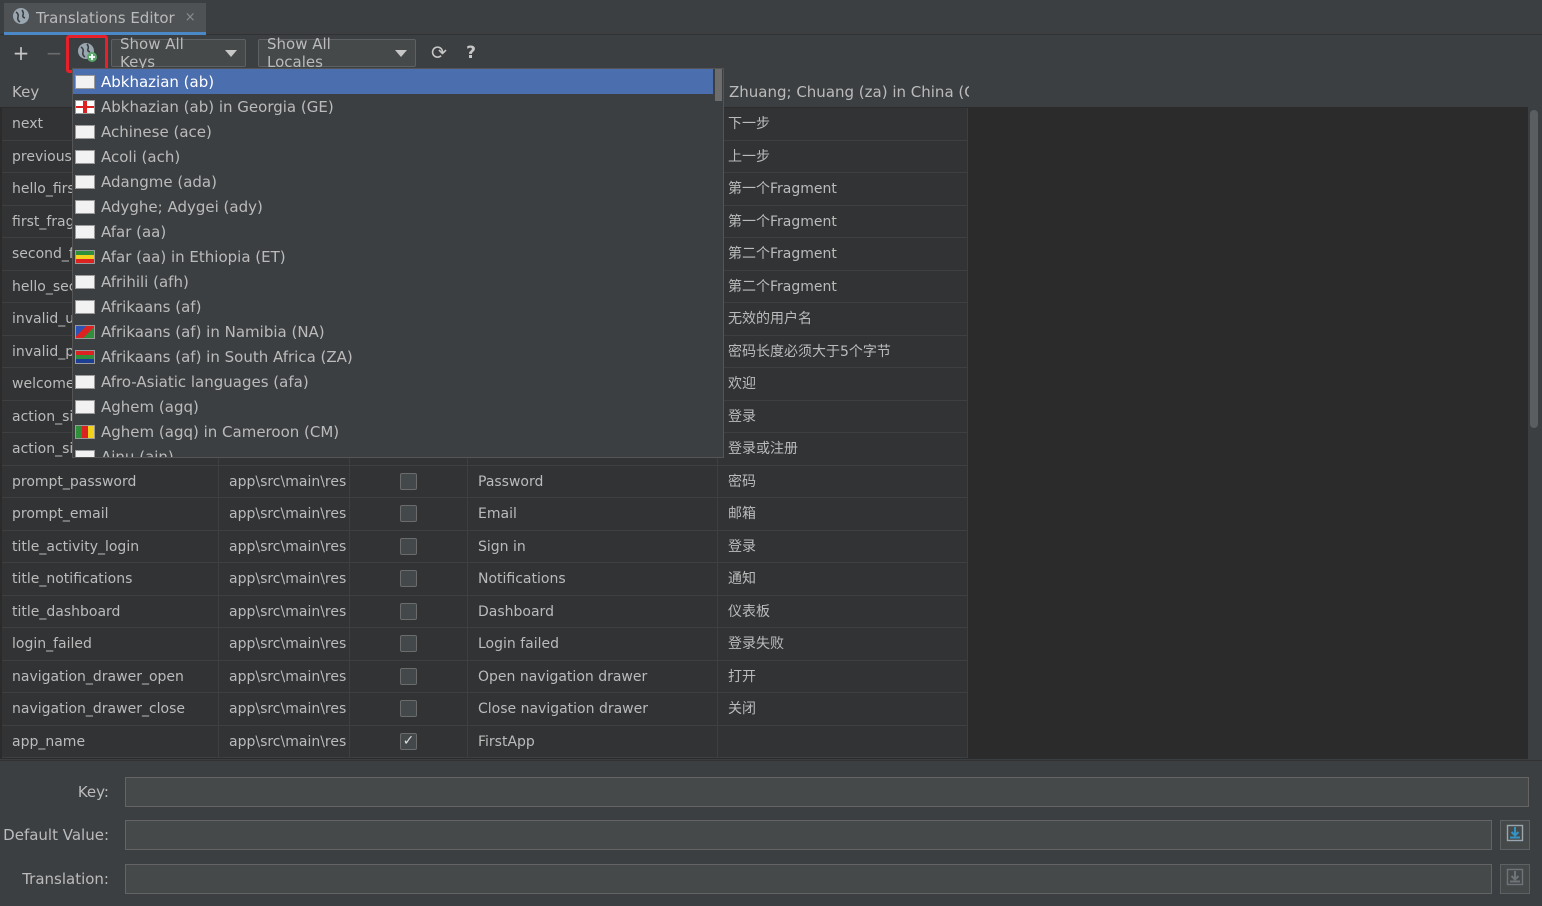  What do you see at coordinates (439, 53) in the screenshot?
I see `refresh-button: ⟳` at bounding box center [439, 53].